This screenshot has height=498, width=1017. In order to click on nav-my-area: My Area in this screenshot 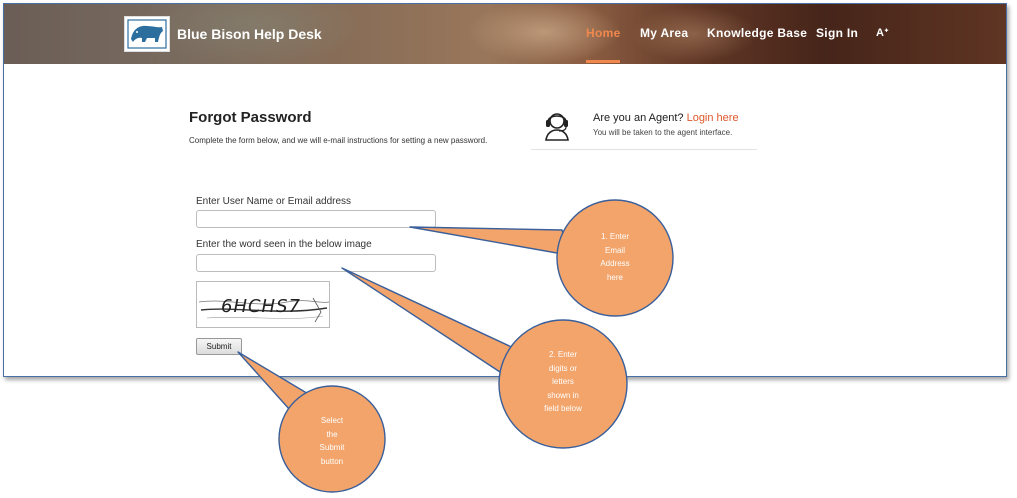, I will do `click(664, 33)`.